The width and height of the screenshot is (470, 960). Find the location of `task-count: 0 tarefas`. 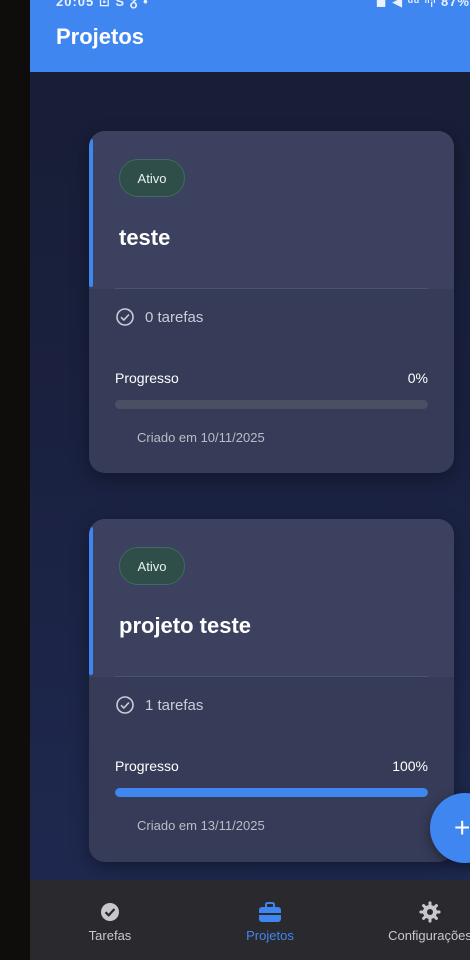

task-count: 0 tarefas is located at coordinates (159, 317).